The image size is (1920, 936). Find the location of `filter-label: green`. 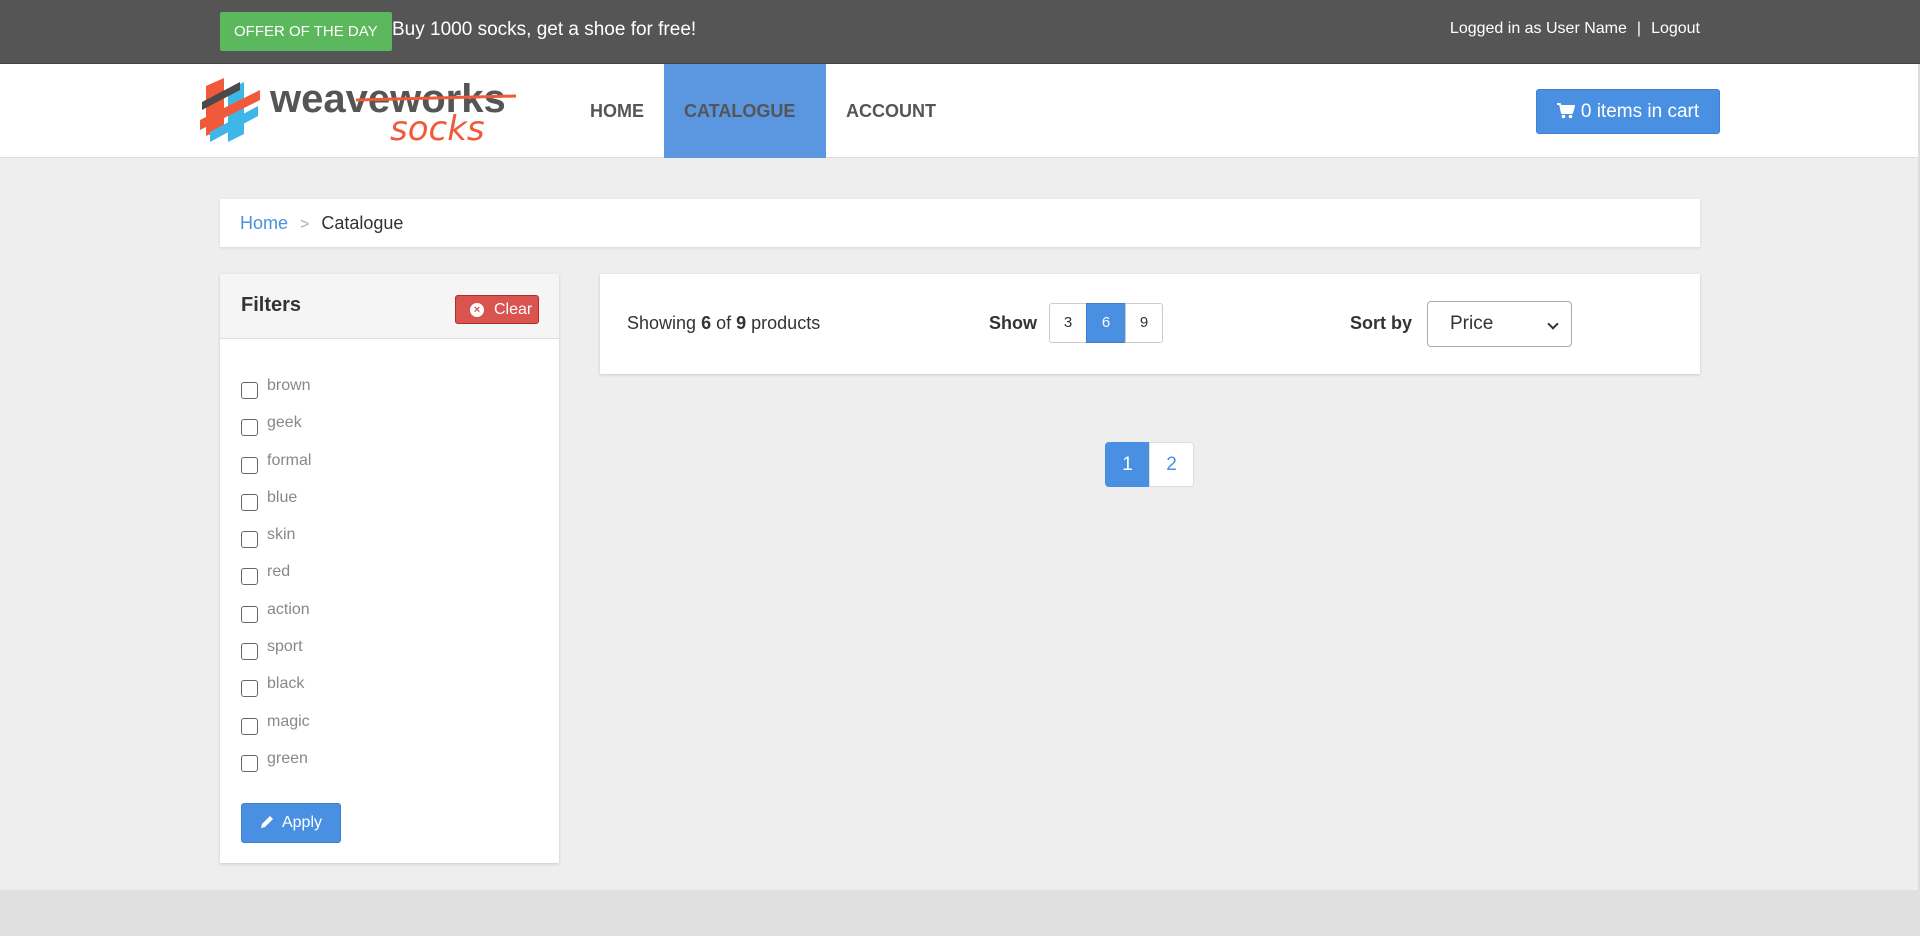

filter-label: green is located at coordinates (287, 758).